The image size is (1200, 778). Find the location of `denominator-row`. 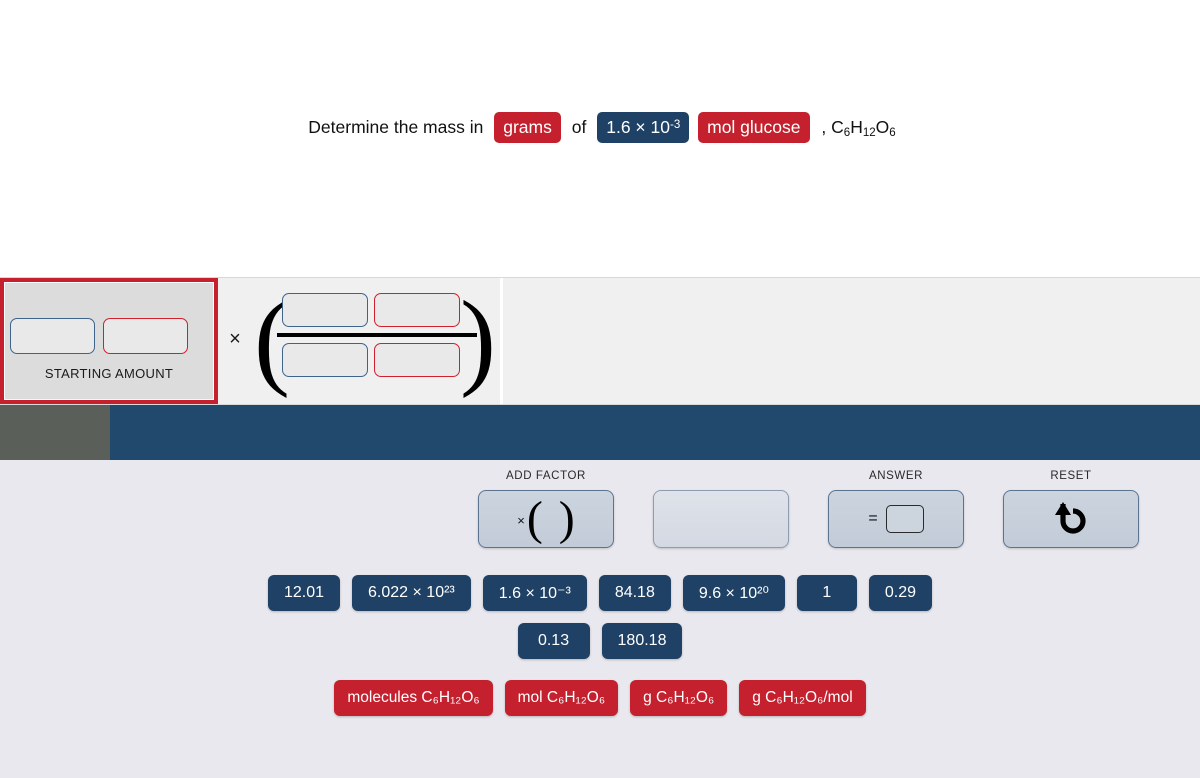

denominator-row is located at coordinates (377, 360).